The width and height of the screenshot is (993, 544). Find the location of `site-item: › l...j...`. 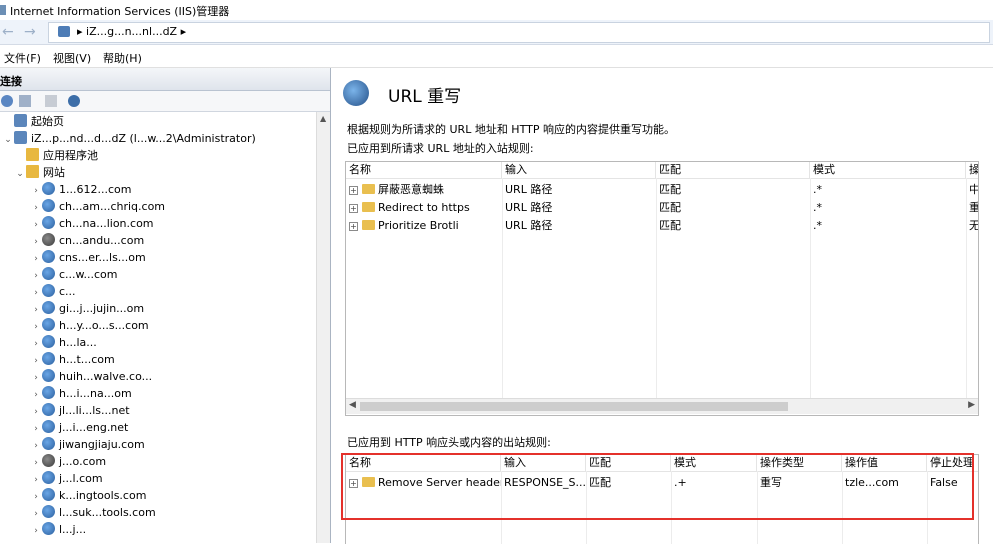

site-item: › l...j... is located at coordinates (58, 529).